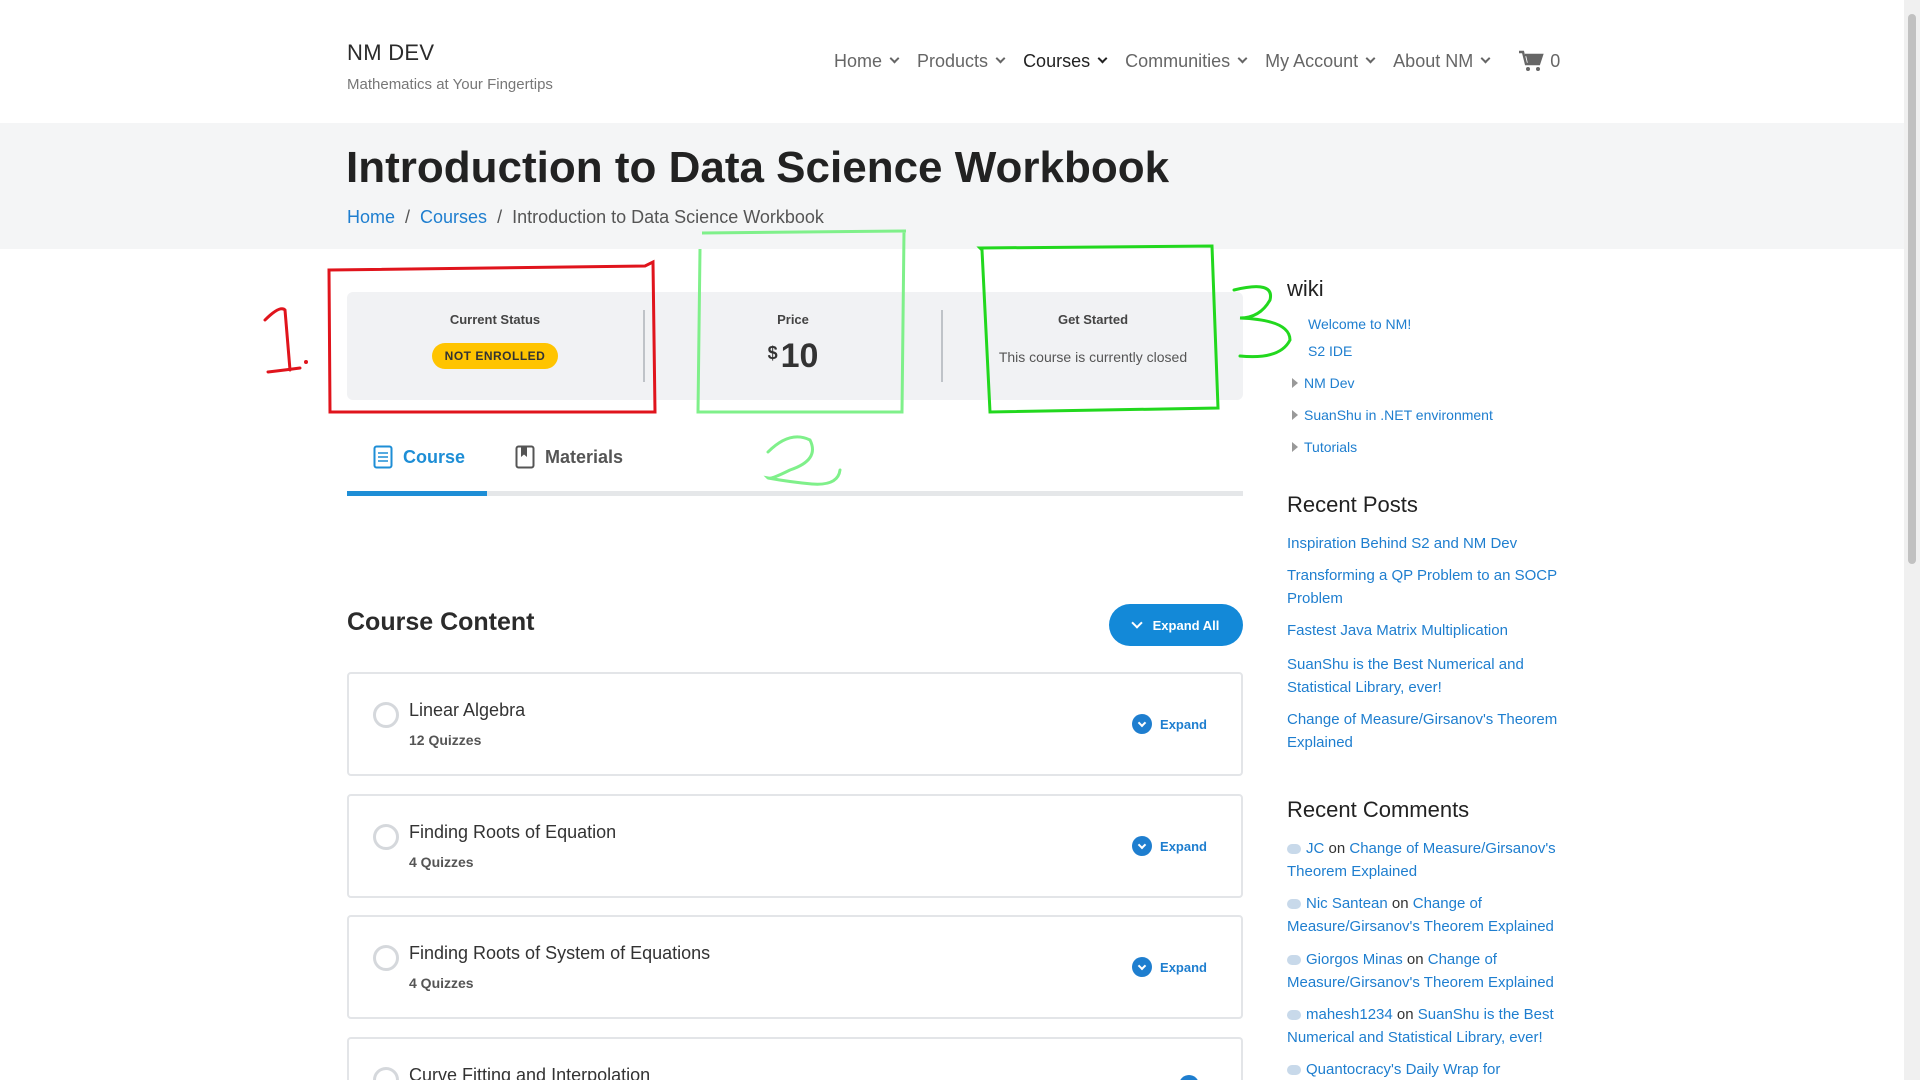 Image resolution: width=1920 pixels, height=1080 pixels. I want to click on price-amount: 10, so click(799, 356).